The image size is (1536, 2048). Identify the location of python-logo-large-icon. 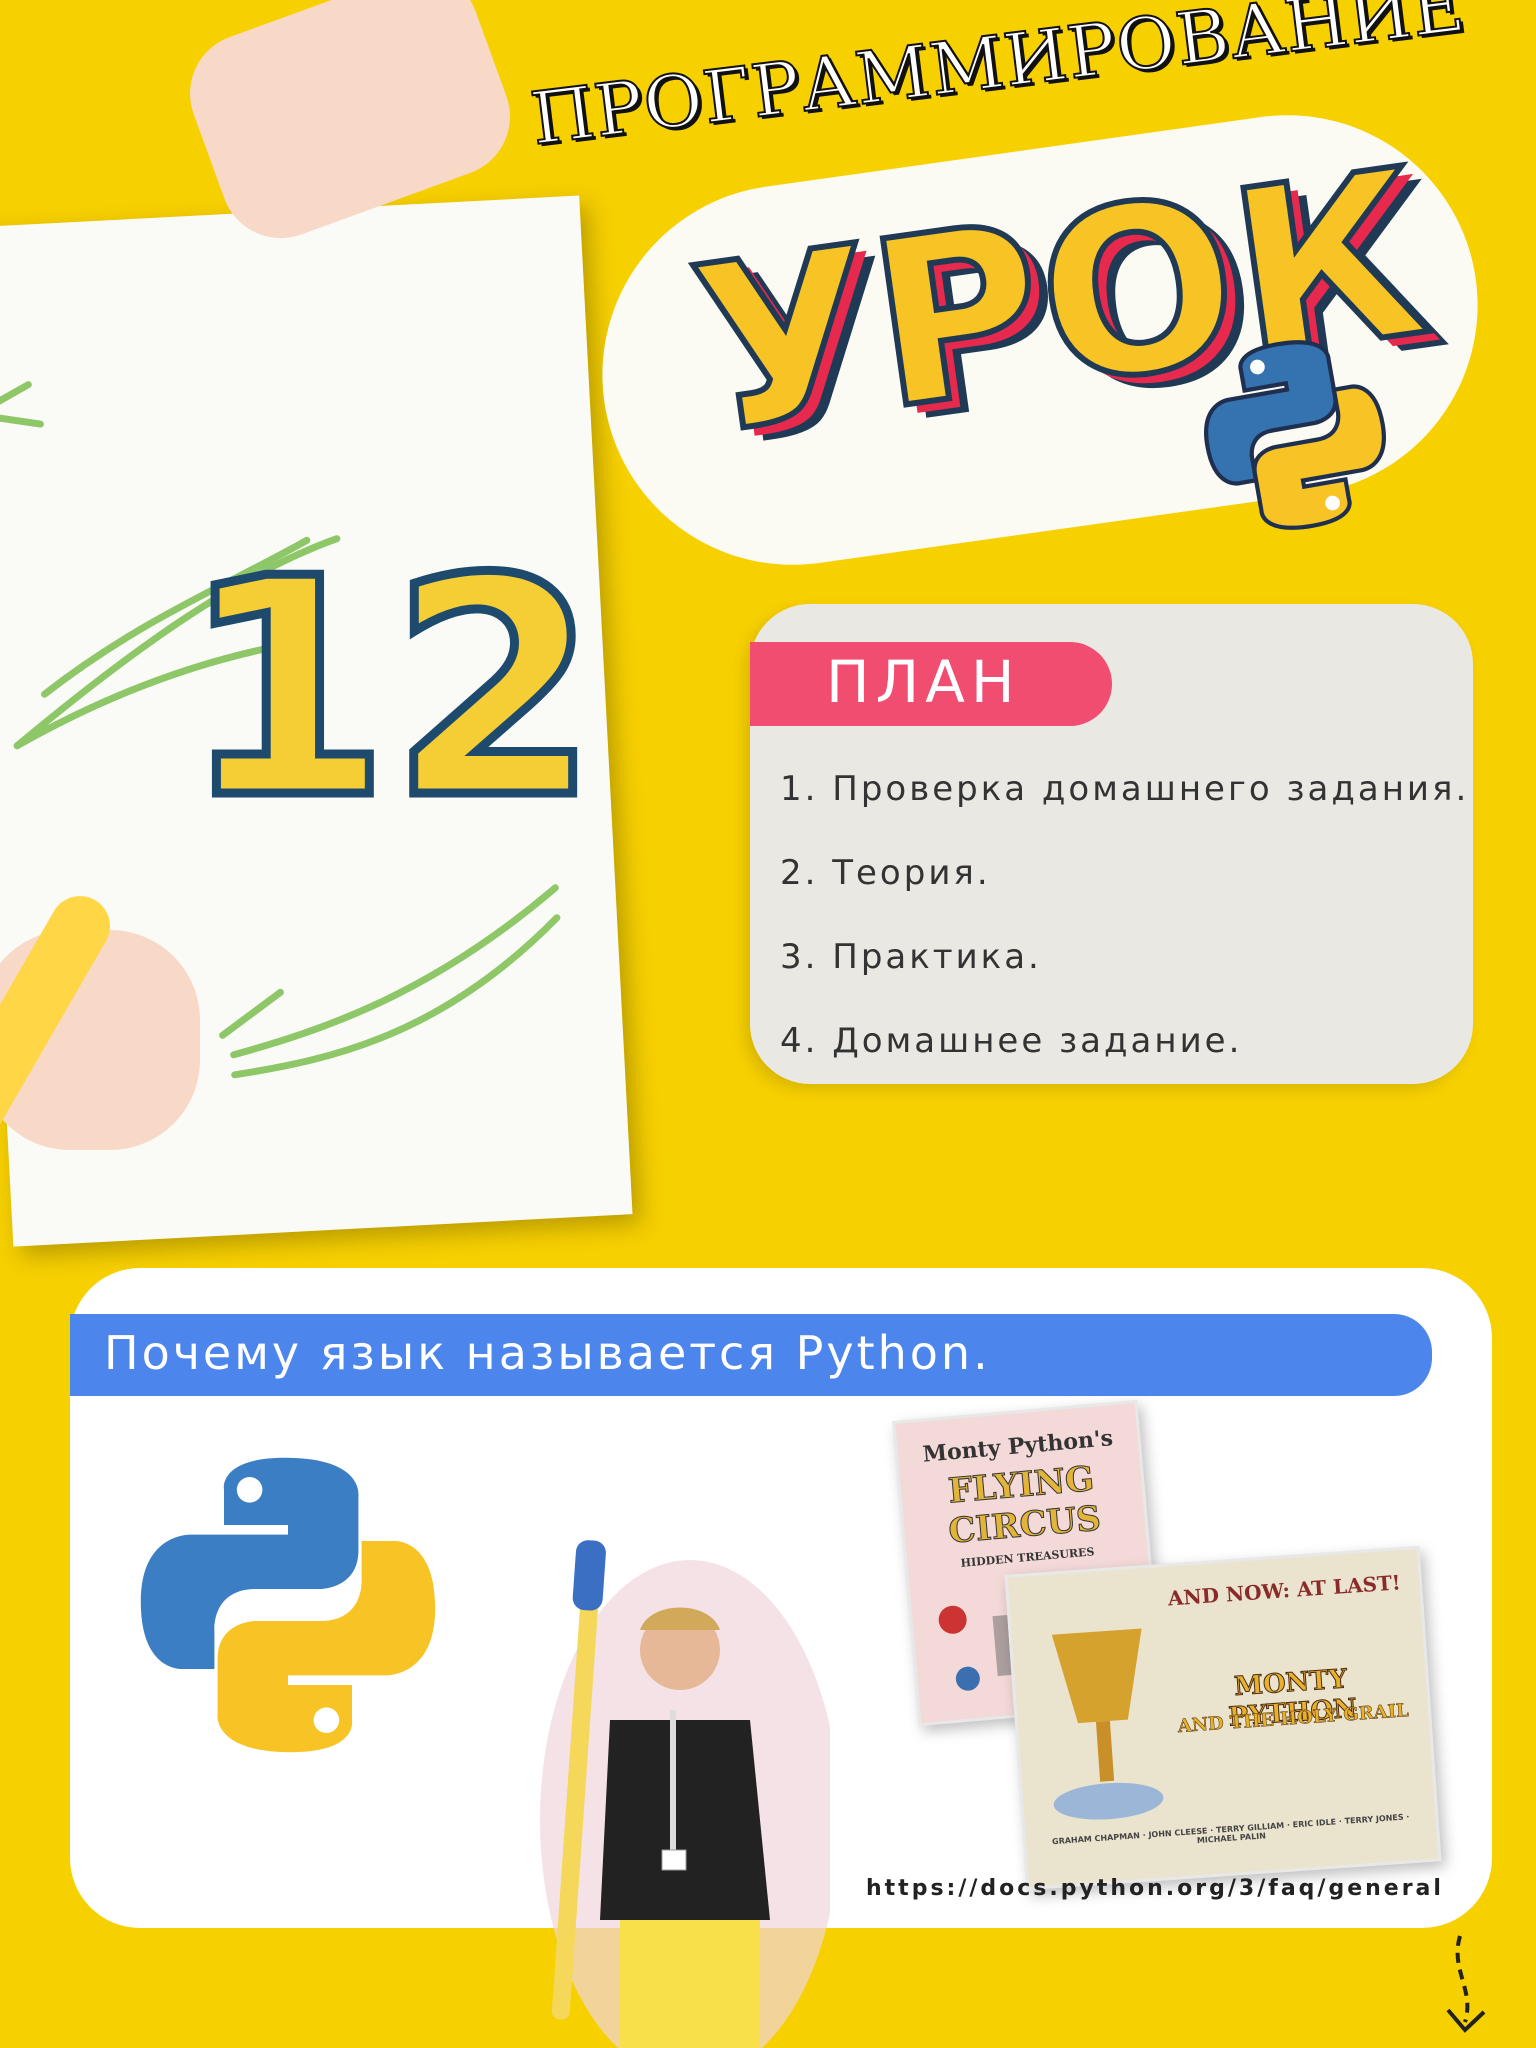
(288, 1605).